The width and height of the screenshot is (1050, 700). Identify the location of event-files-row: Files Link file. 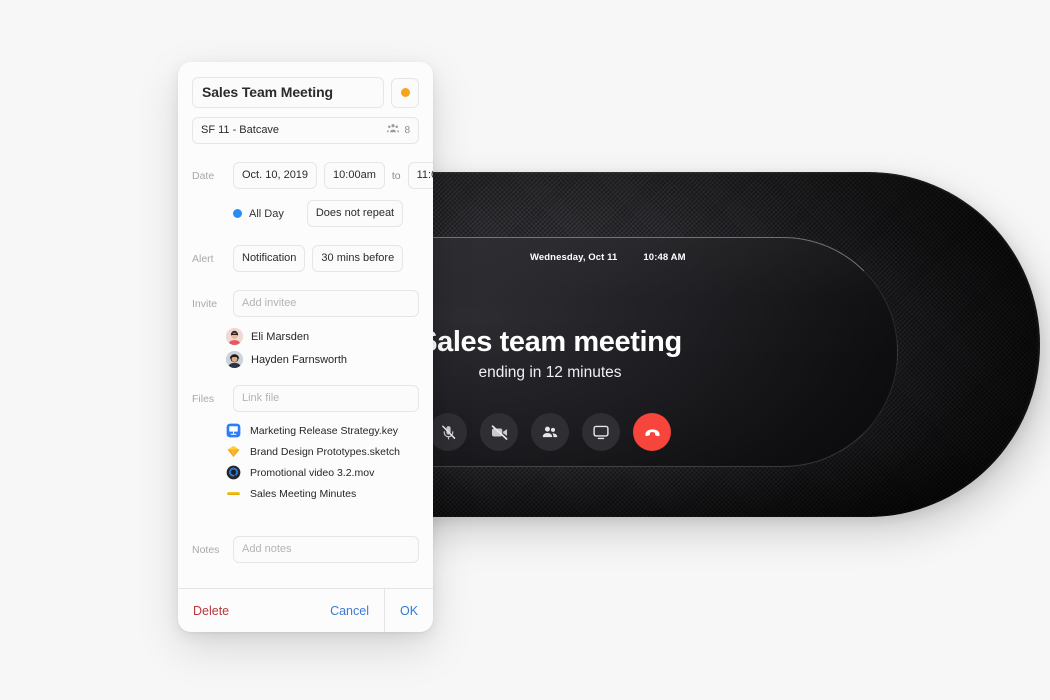
(305, 398).